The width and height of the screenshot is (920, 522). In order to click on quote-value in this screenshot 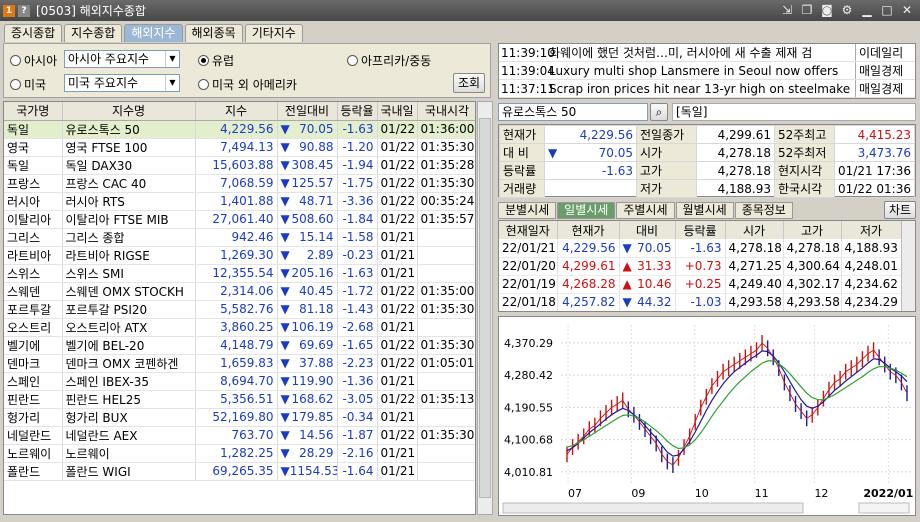, I will do `click(590, 188)`.